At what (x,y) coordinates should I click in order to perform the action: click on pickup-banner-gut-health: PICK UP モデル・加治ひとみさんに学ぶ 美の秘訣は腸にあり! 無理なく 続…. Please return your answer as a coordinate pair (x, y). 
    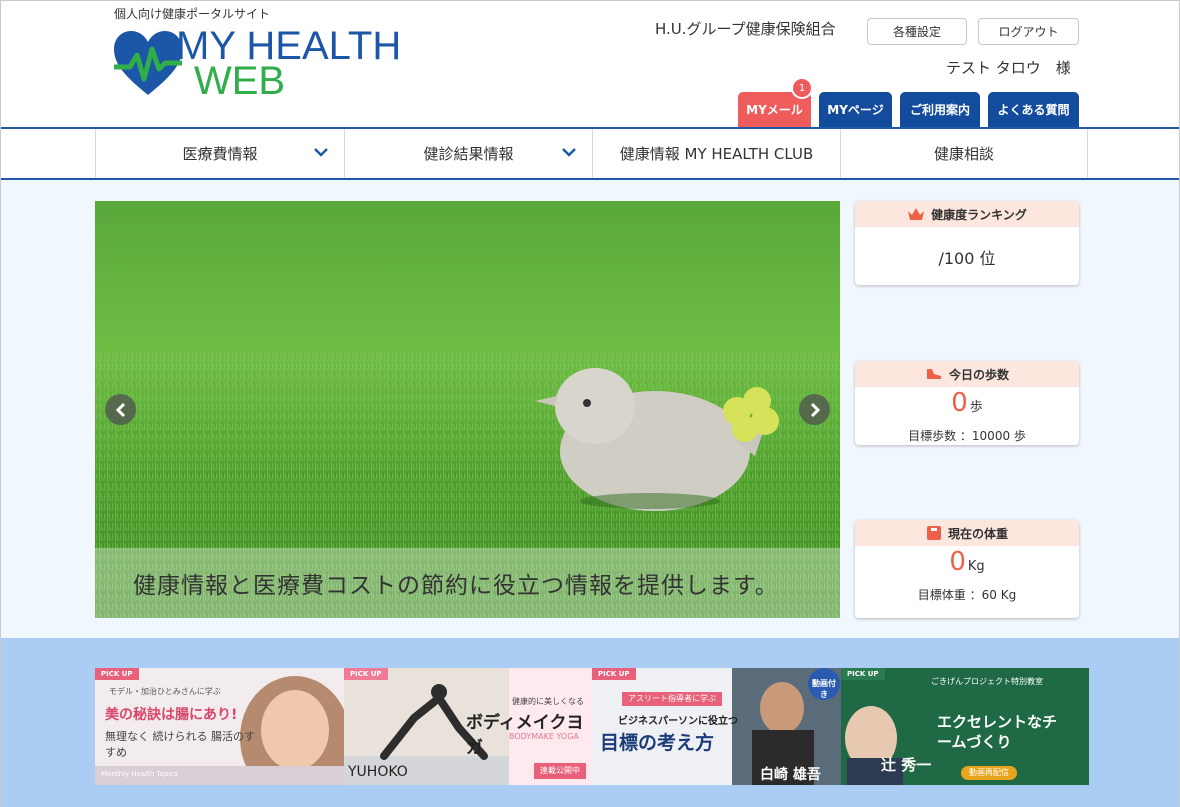
    Looking at the image, I should click on (219, 726).